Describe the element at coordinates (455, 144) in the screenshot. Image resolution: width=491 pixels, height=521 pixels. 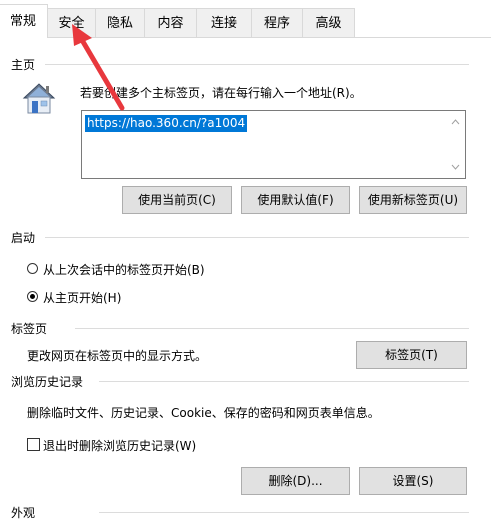
I see `textarea-scrollbar` at that location.